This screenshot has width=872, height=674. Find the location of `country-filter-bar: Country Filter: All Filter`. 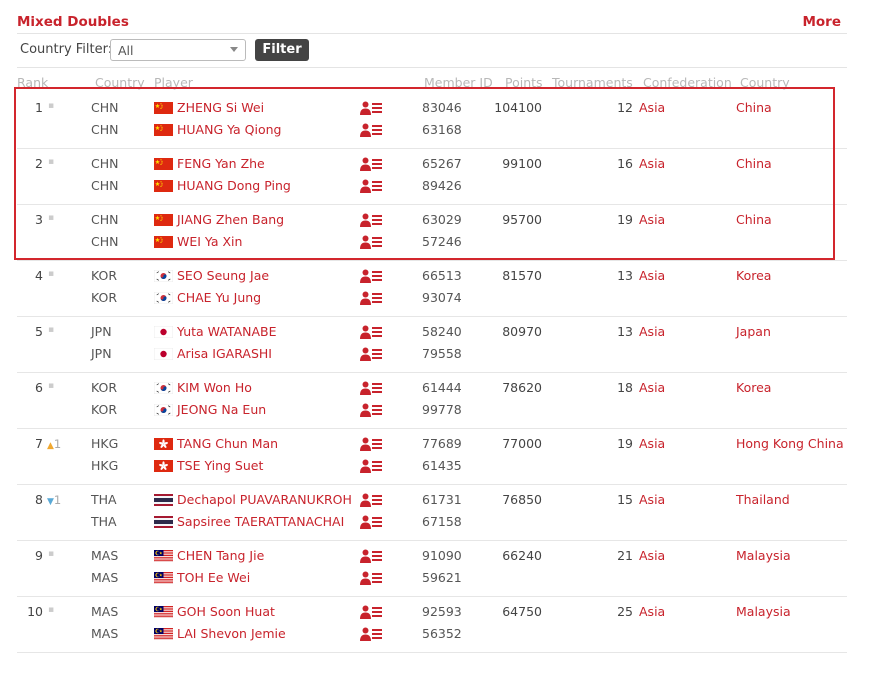

country-filter-bar: Country Filter: All Filter is located at coordinates (220, 51).